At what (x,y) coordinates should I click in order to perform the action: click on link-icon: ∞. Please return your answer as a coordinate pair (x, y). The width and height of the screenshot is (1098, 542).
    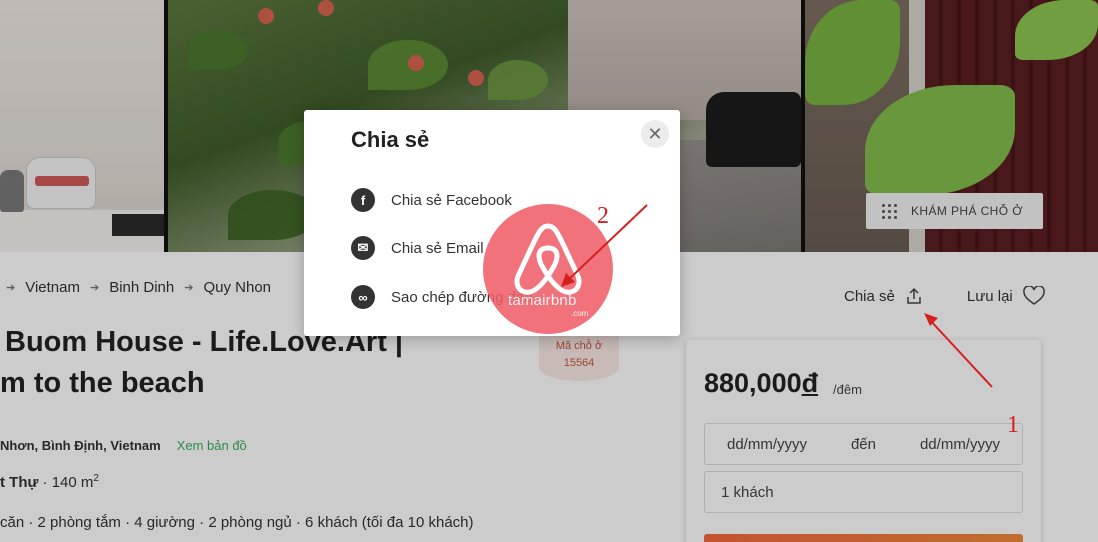
    Looking at the image, I should click on (363, 297).